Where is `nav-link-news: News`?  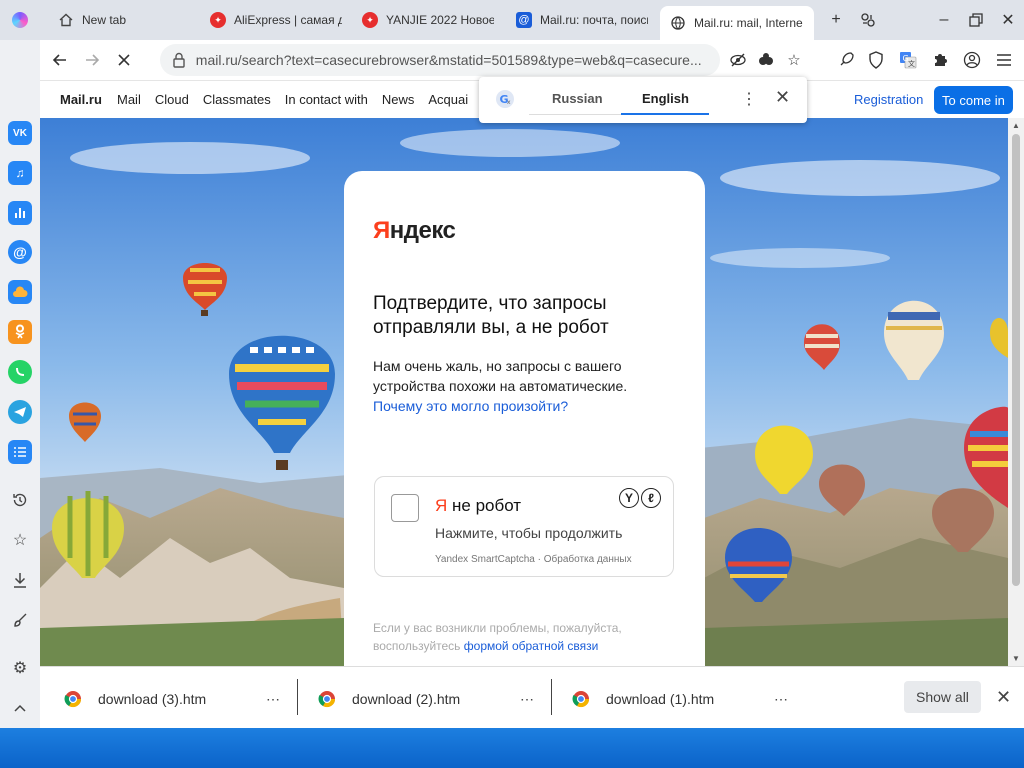 nav-link-news: News is located at coordinates (398, 99).